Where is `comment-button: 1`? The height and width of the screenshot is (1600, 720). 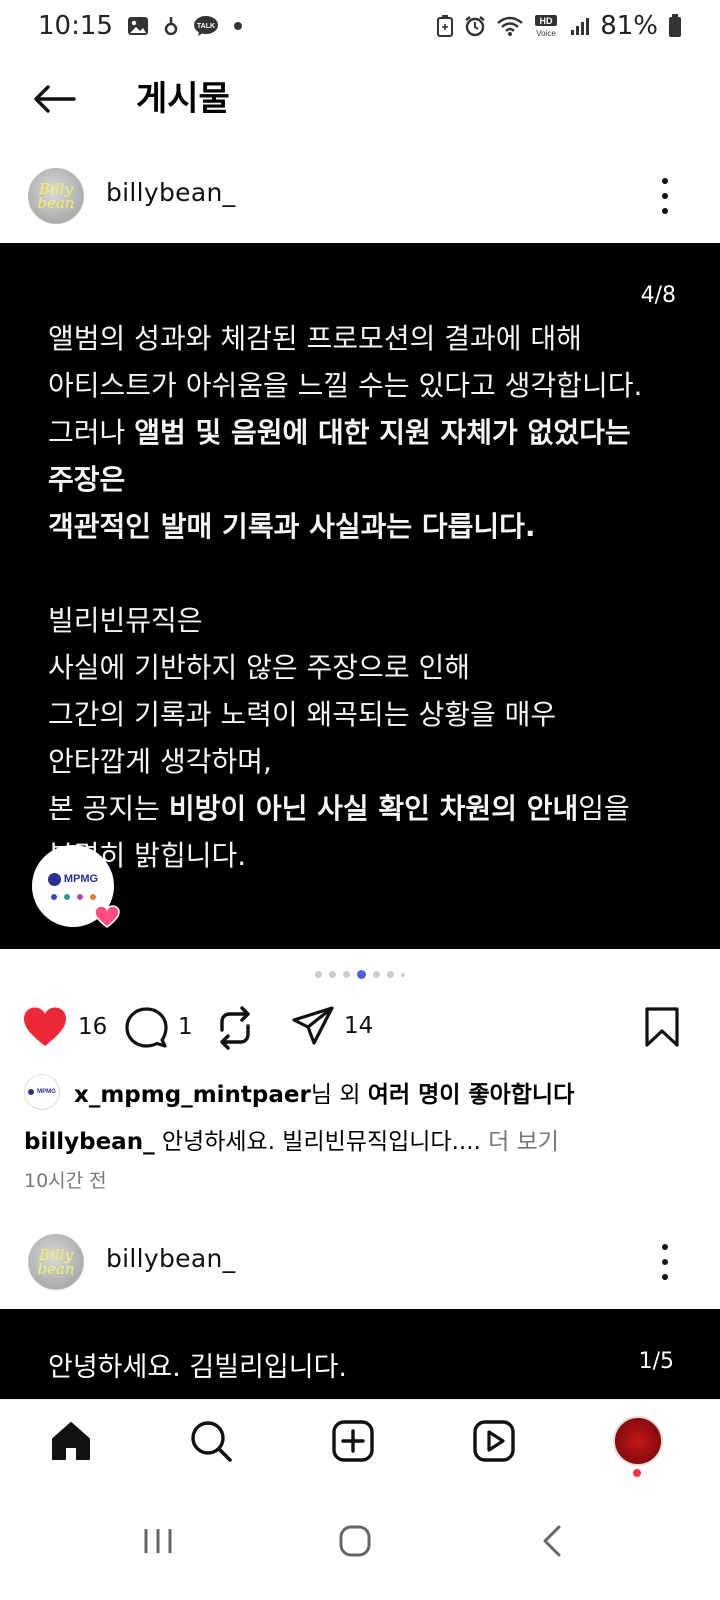
comment-button: 1 is located at coordinates (158, 1027).